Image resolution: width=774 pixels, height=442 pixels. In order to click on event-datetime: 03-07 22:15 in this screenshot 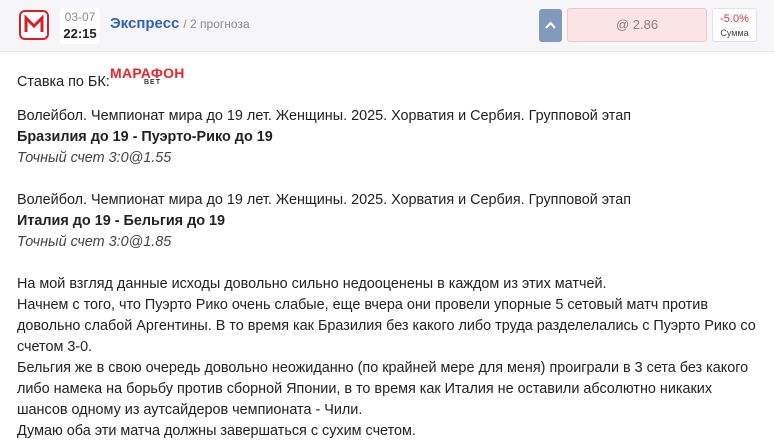, I will do `click(80, 26)`.